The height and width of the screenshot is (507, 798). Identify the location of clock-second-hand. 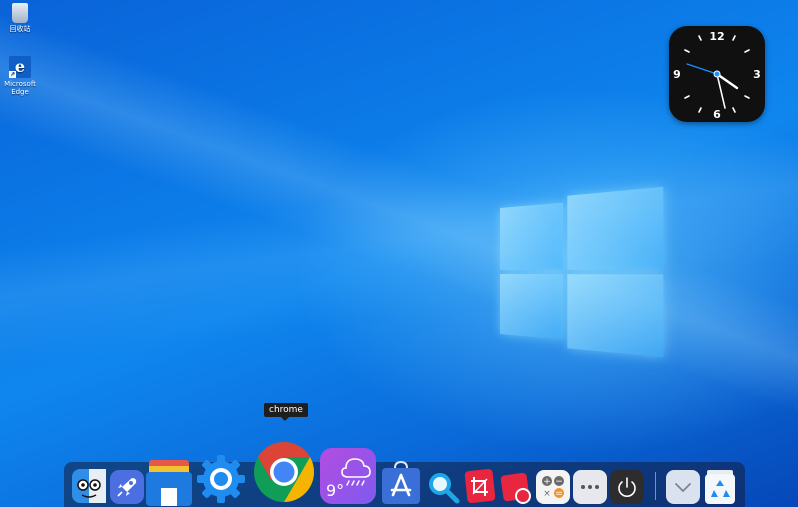
(702, 69).